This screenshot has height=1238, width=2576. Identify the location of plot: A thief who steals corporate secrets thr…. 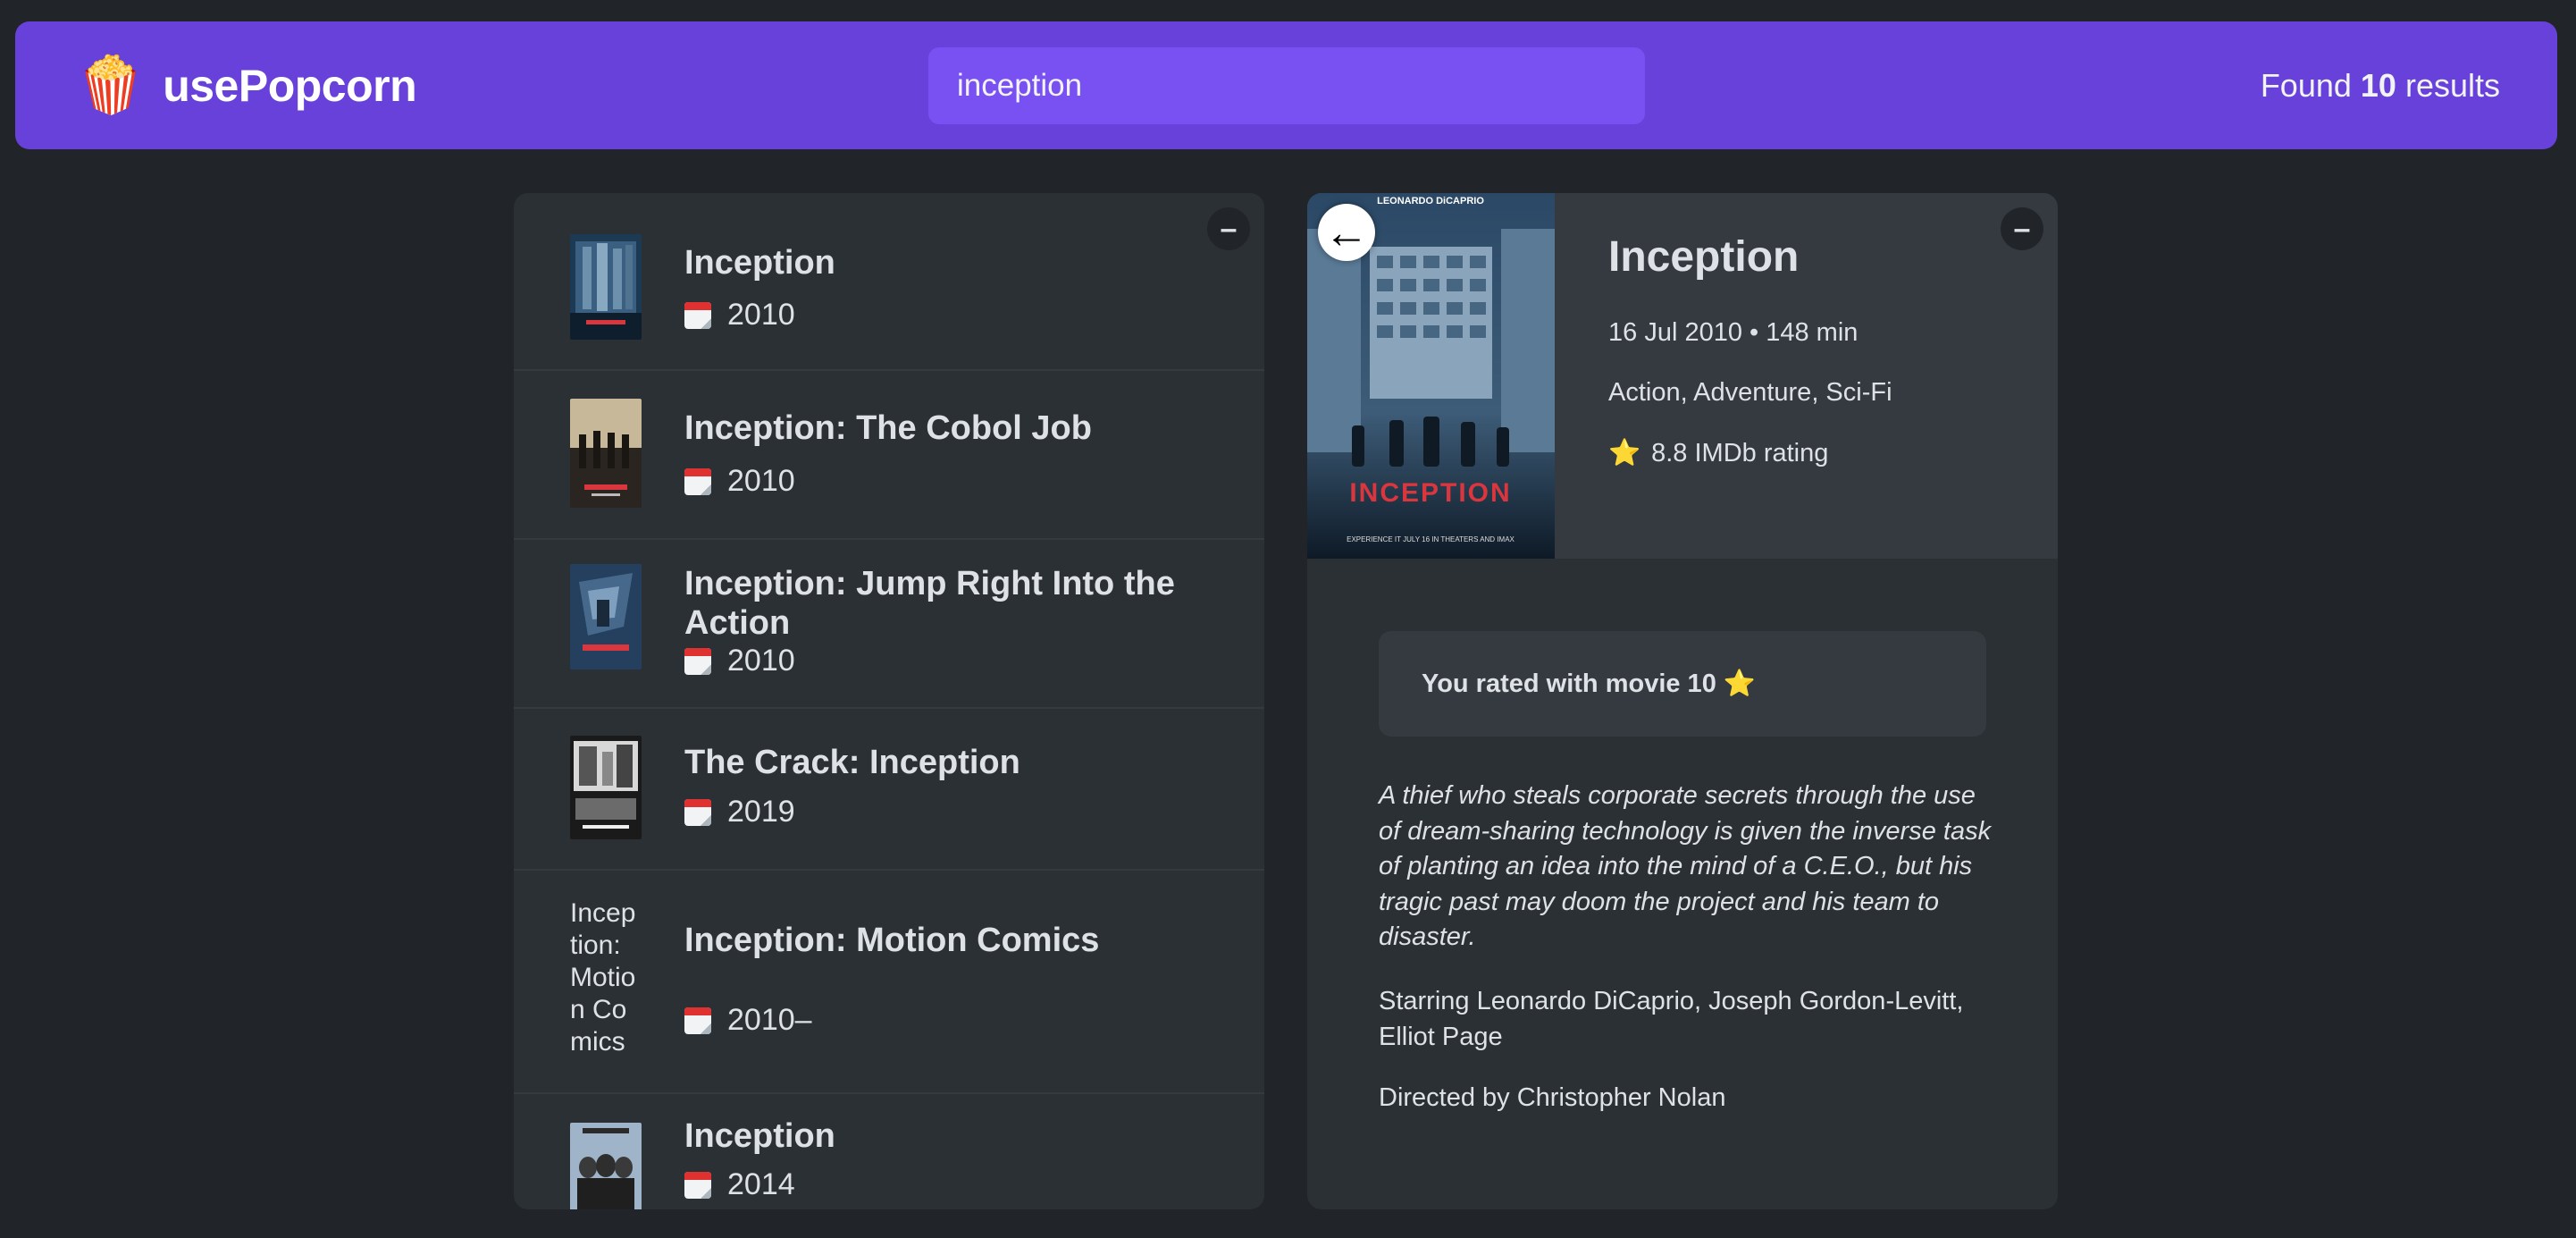
(1685, 866).